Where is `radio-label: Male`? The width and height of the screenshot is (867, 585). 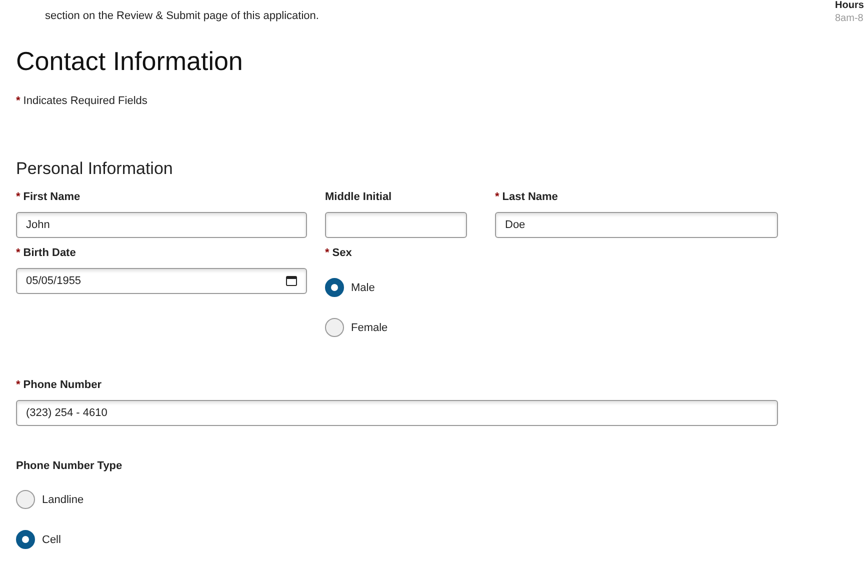
radio-label: Male is located at coordinates (363, 288).